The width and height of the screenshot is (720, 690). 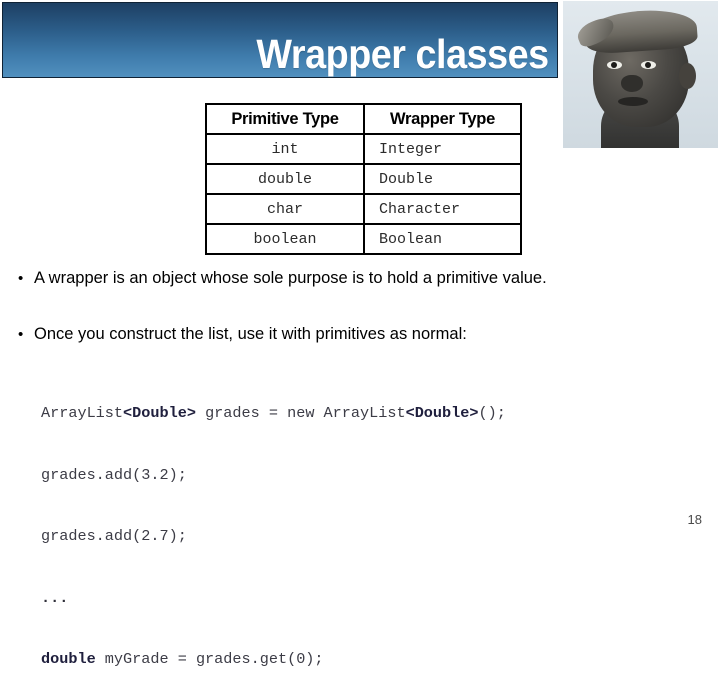 I want to click on table-row: char Character, so click(x=363, y=209).